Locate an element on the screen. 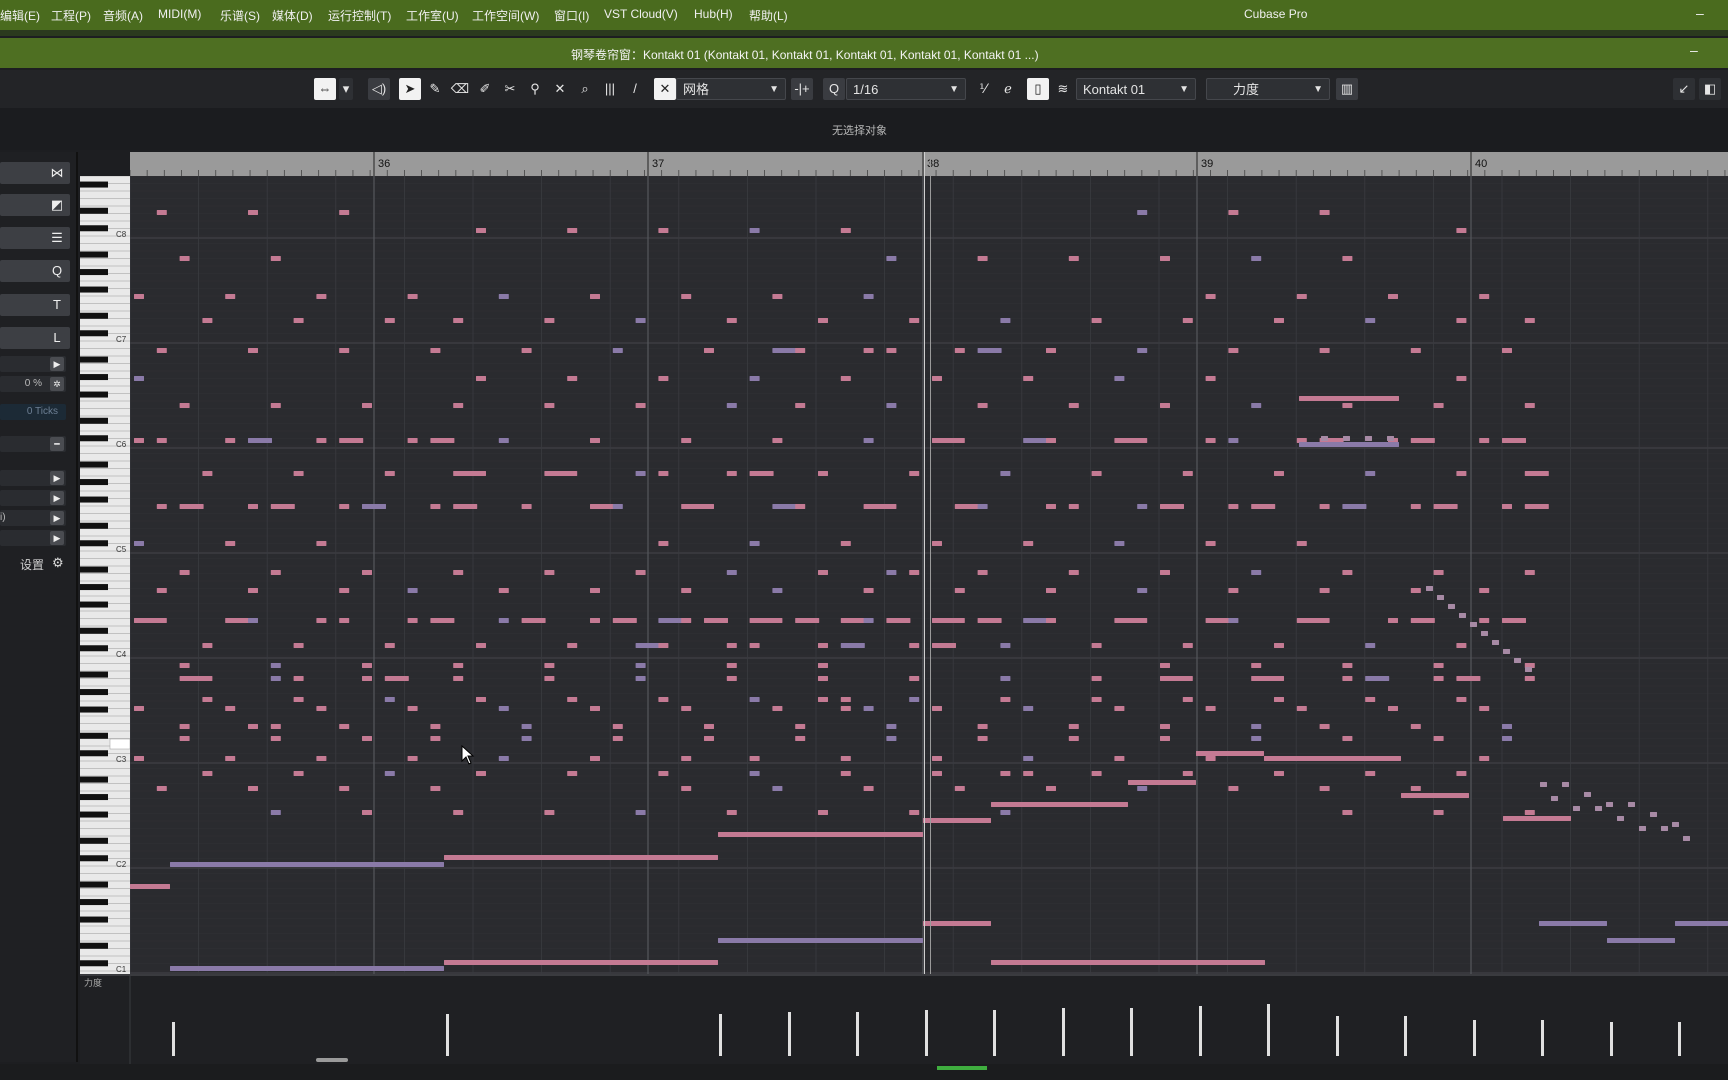 This screenshot has height=1080, width=1728. keyboard-keys is located at coordinates (105, 574).